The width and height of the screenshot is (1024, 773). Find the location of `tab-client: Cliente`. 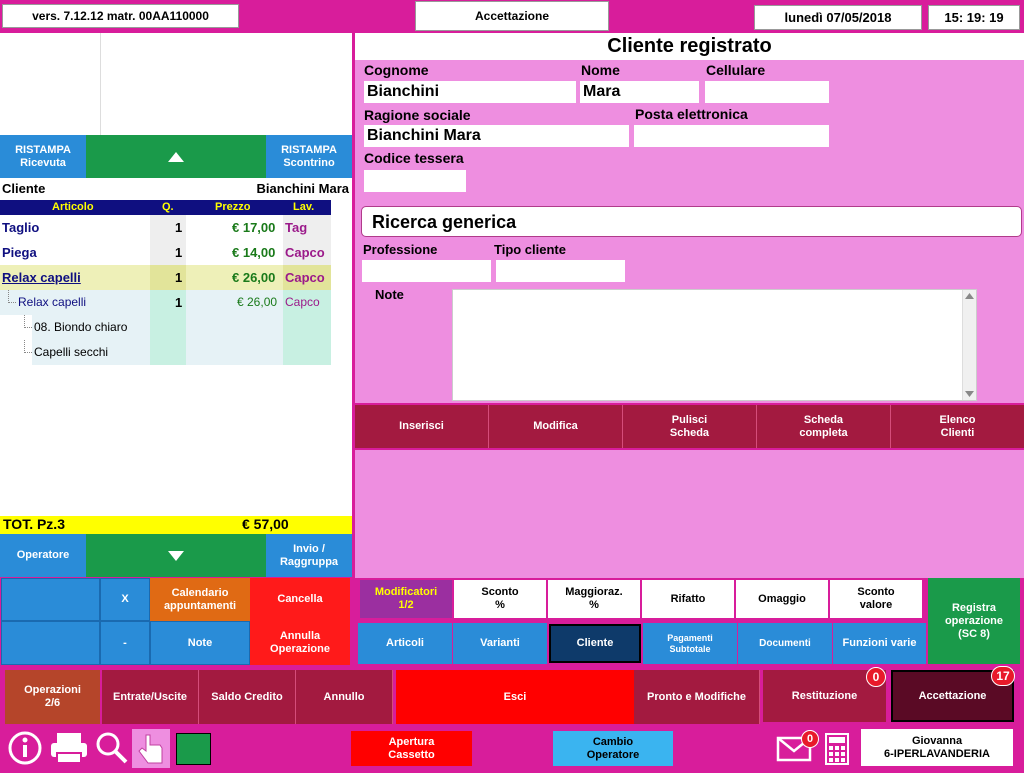

tab-client: Cliente is located at coordinates (595, 643).